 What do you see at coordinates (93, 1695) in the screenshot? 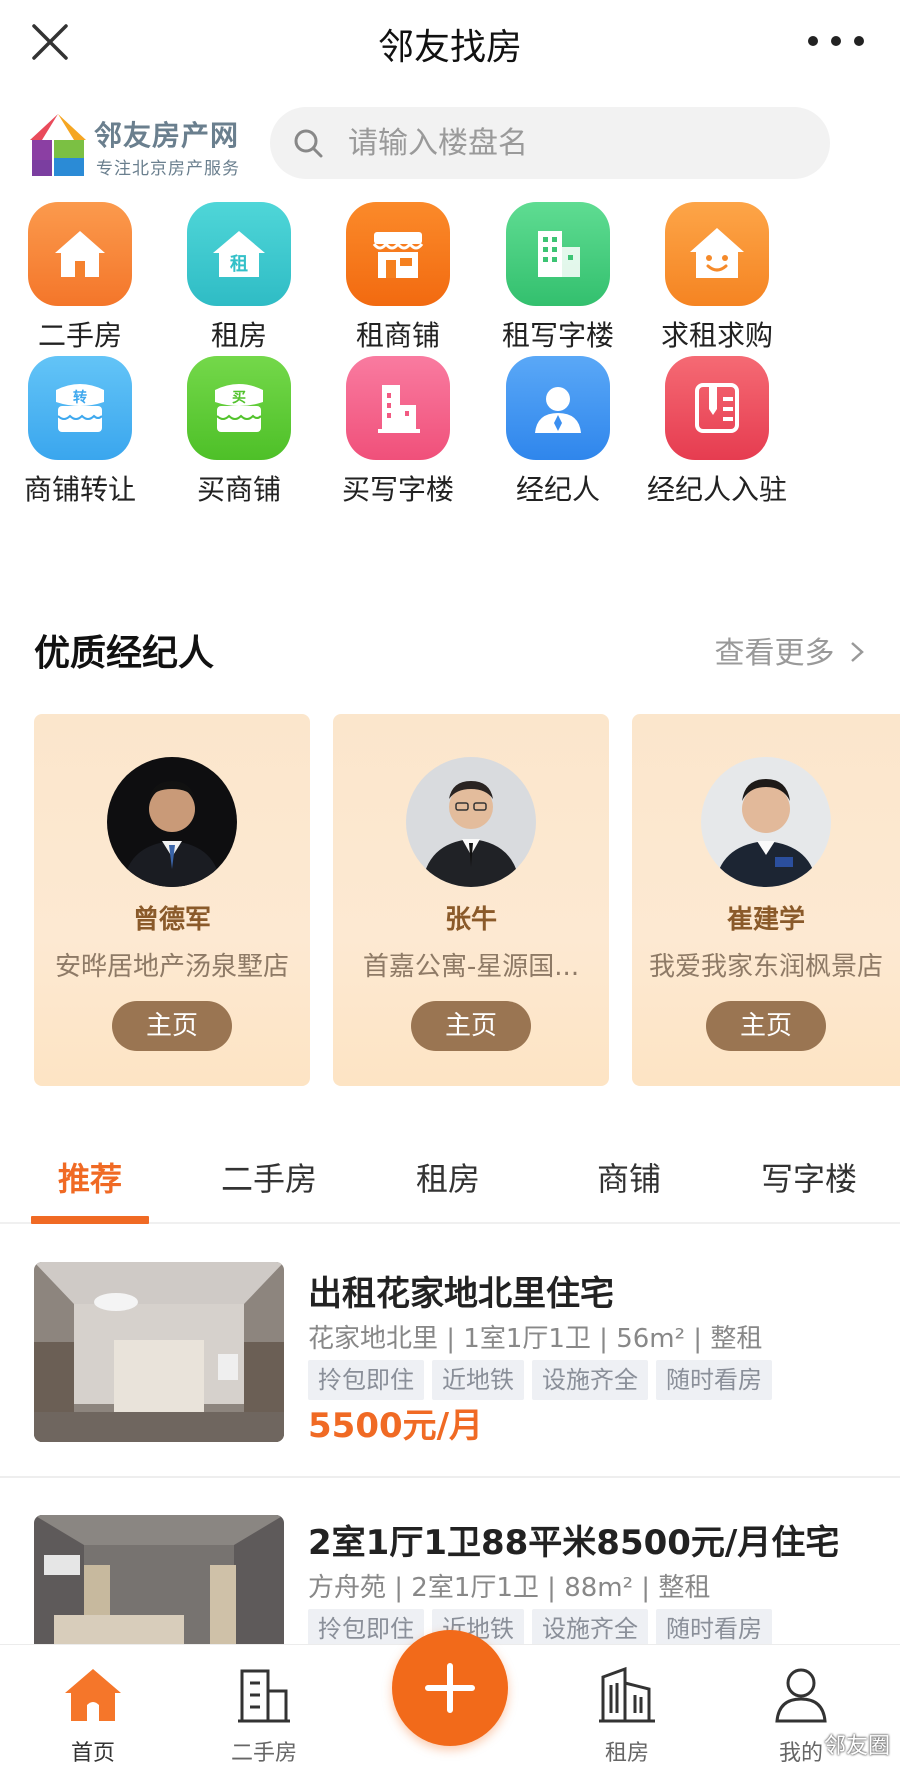
I see `home-icon` at bounding box center [93, 1695].